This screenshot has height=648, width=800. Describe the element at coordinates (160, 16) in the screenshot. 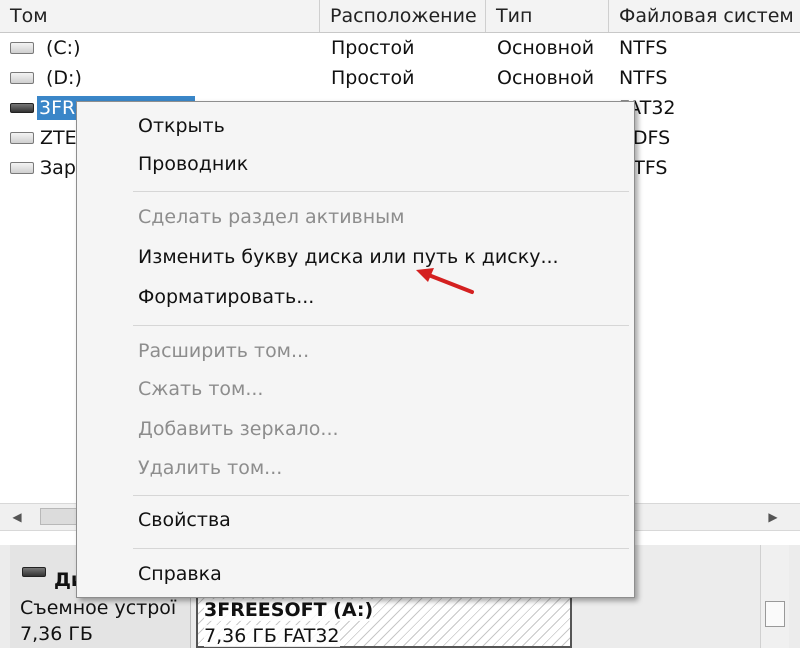

I see `column-header-volume: Том` at that location.